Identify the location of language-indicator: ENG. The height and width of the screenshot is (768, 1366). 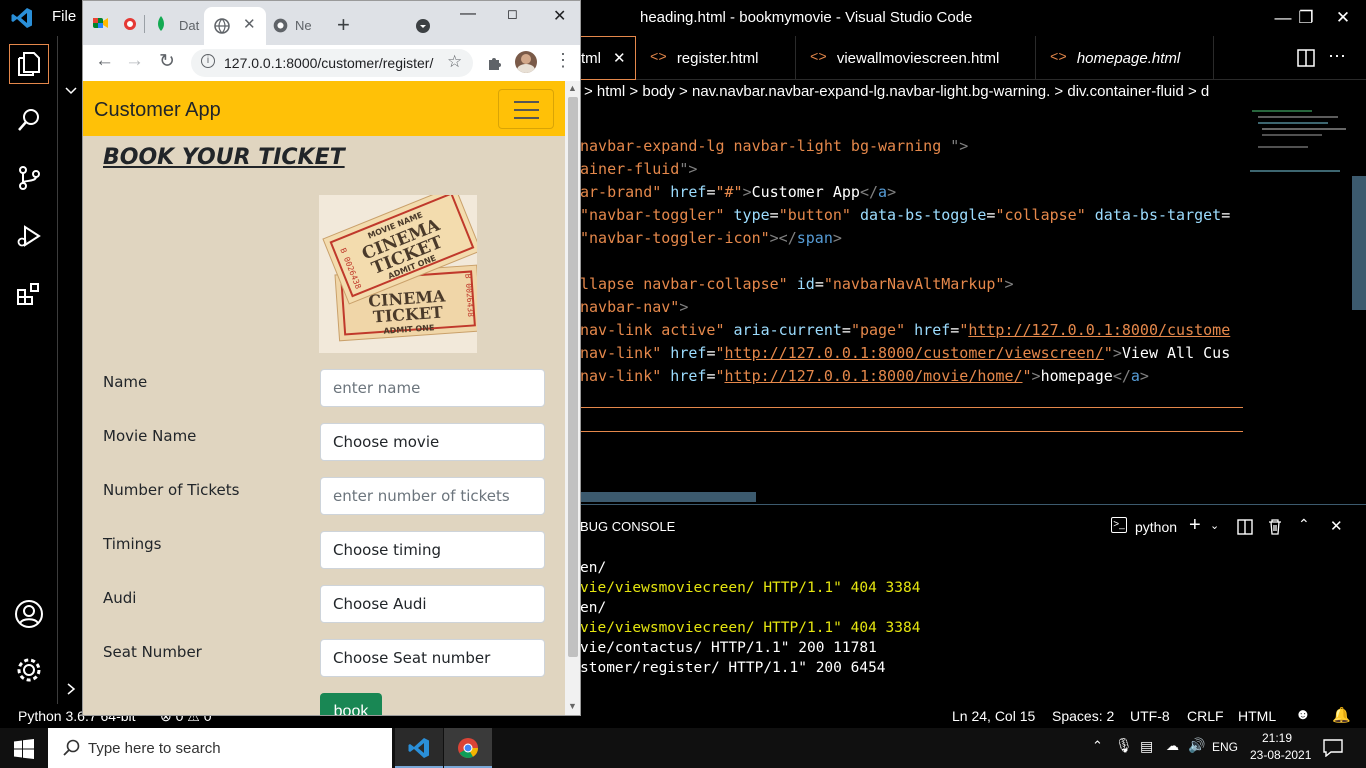
(1225, 747).